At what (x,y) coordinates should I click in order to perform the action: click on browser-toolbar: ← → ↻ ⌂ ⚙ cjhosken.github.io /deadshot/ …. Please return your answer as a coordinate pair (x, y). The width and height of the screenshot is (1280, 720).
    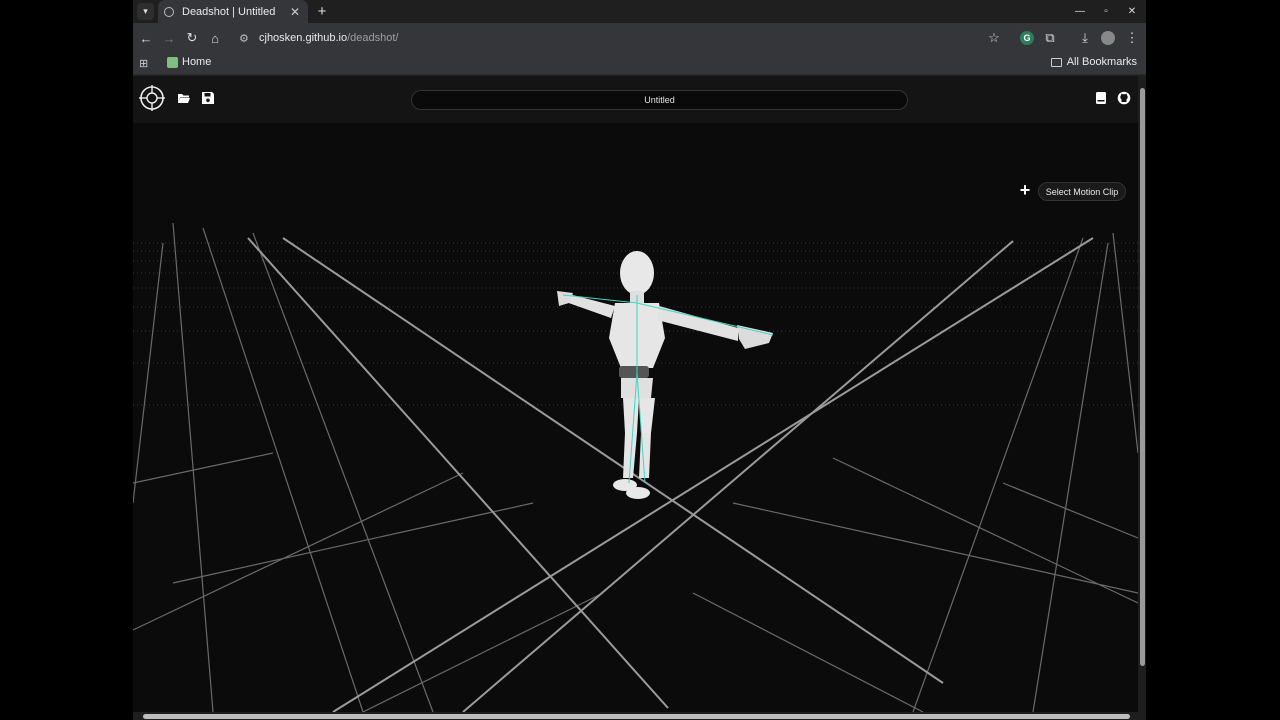
    Looking at the image, I should click on (639, 38).